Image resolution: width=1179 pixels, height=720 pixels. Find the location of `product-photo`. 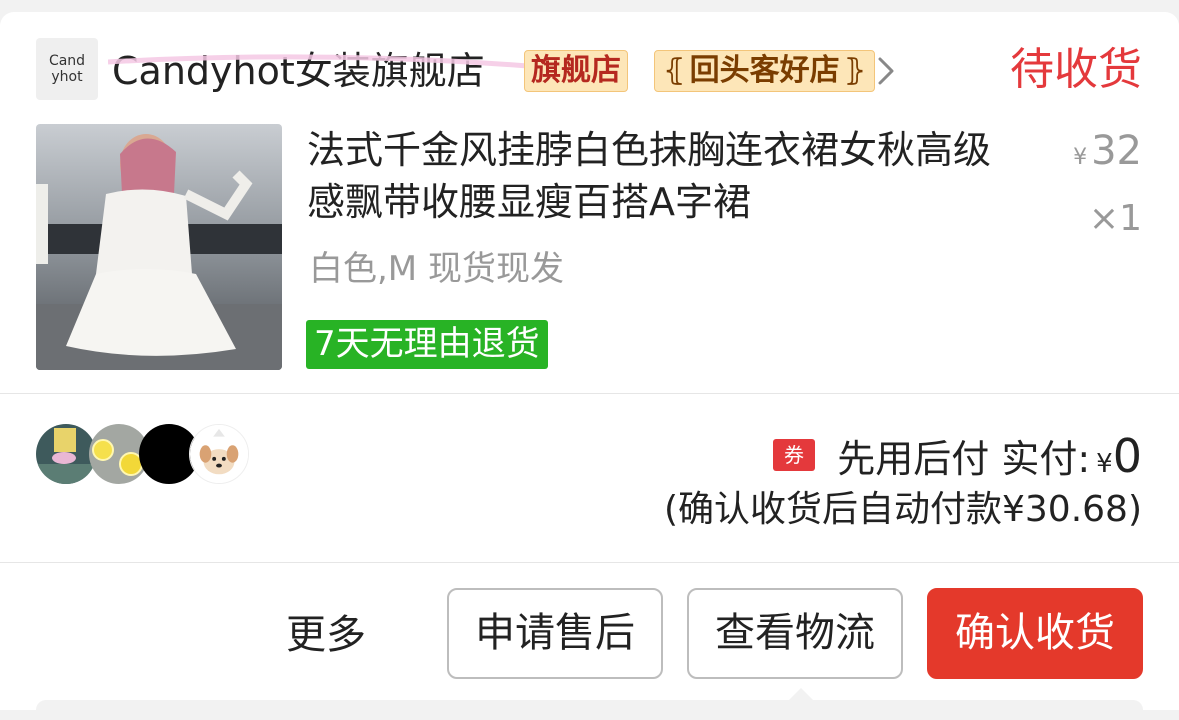

product-photo is located at coordinates (159, 247).